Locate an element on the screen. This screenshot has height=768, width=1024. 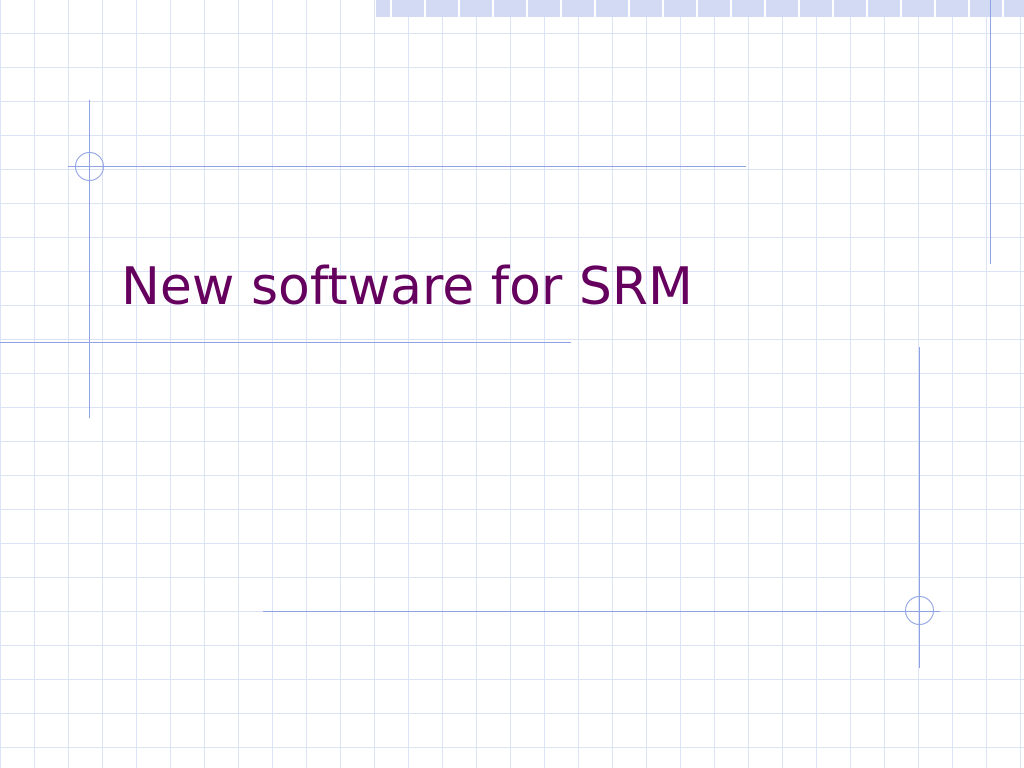
slide-title: New software for SRM is located at coordinates (407, 287).